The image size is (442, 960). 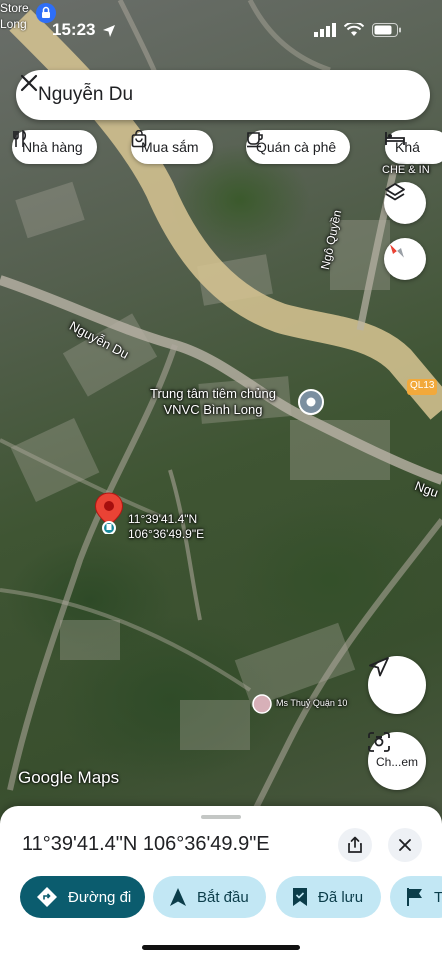 I want to click on place-marker-icon, so click(x=262, y=704).